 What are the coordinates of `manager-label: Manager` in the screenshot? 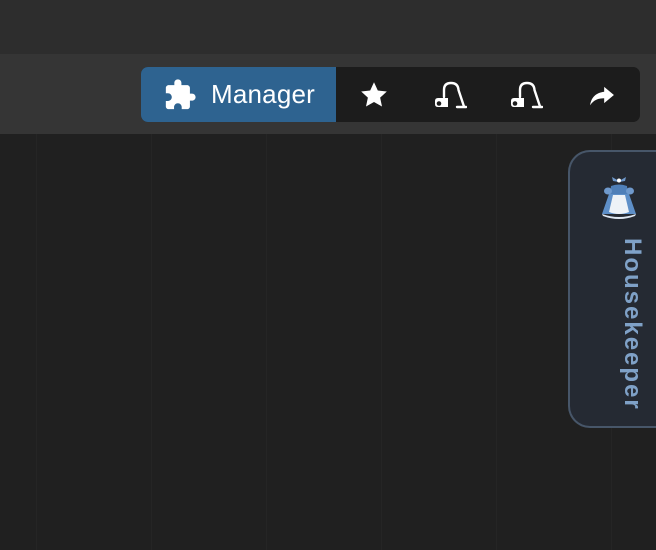 It's located at (263, 94).